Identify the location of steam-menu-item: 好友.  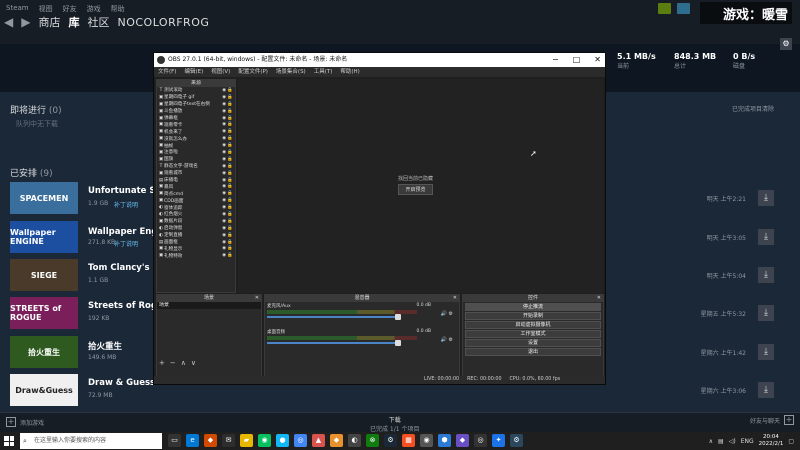
(70, 9).